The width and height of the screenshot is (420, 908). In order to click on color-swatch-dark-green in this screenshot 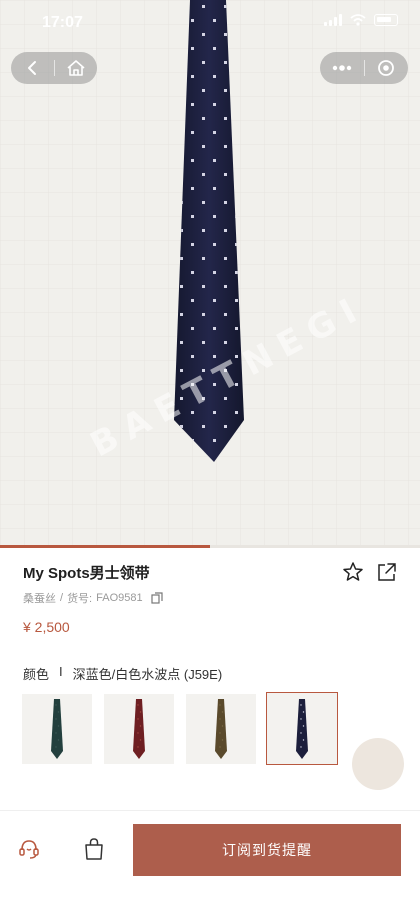, I will do `click(57, 729)`.